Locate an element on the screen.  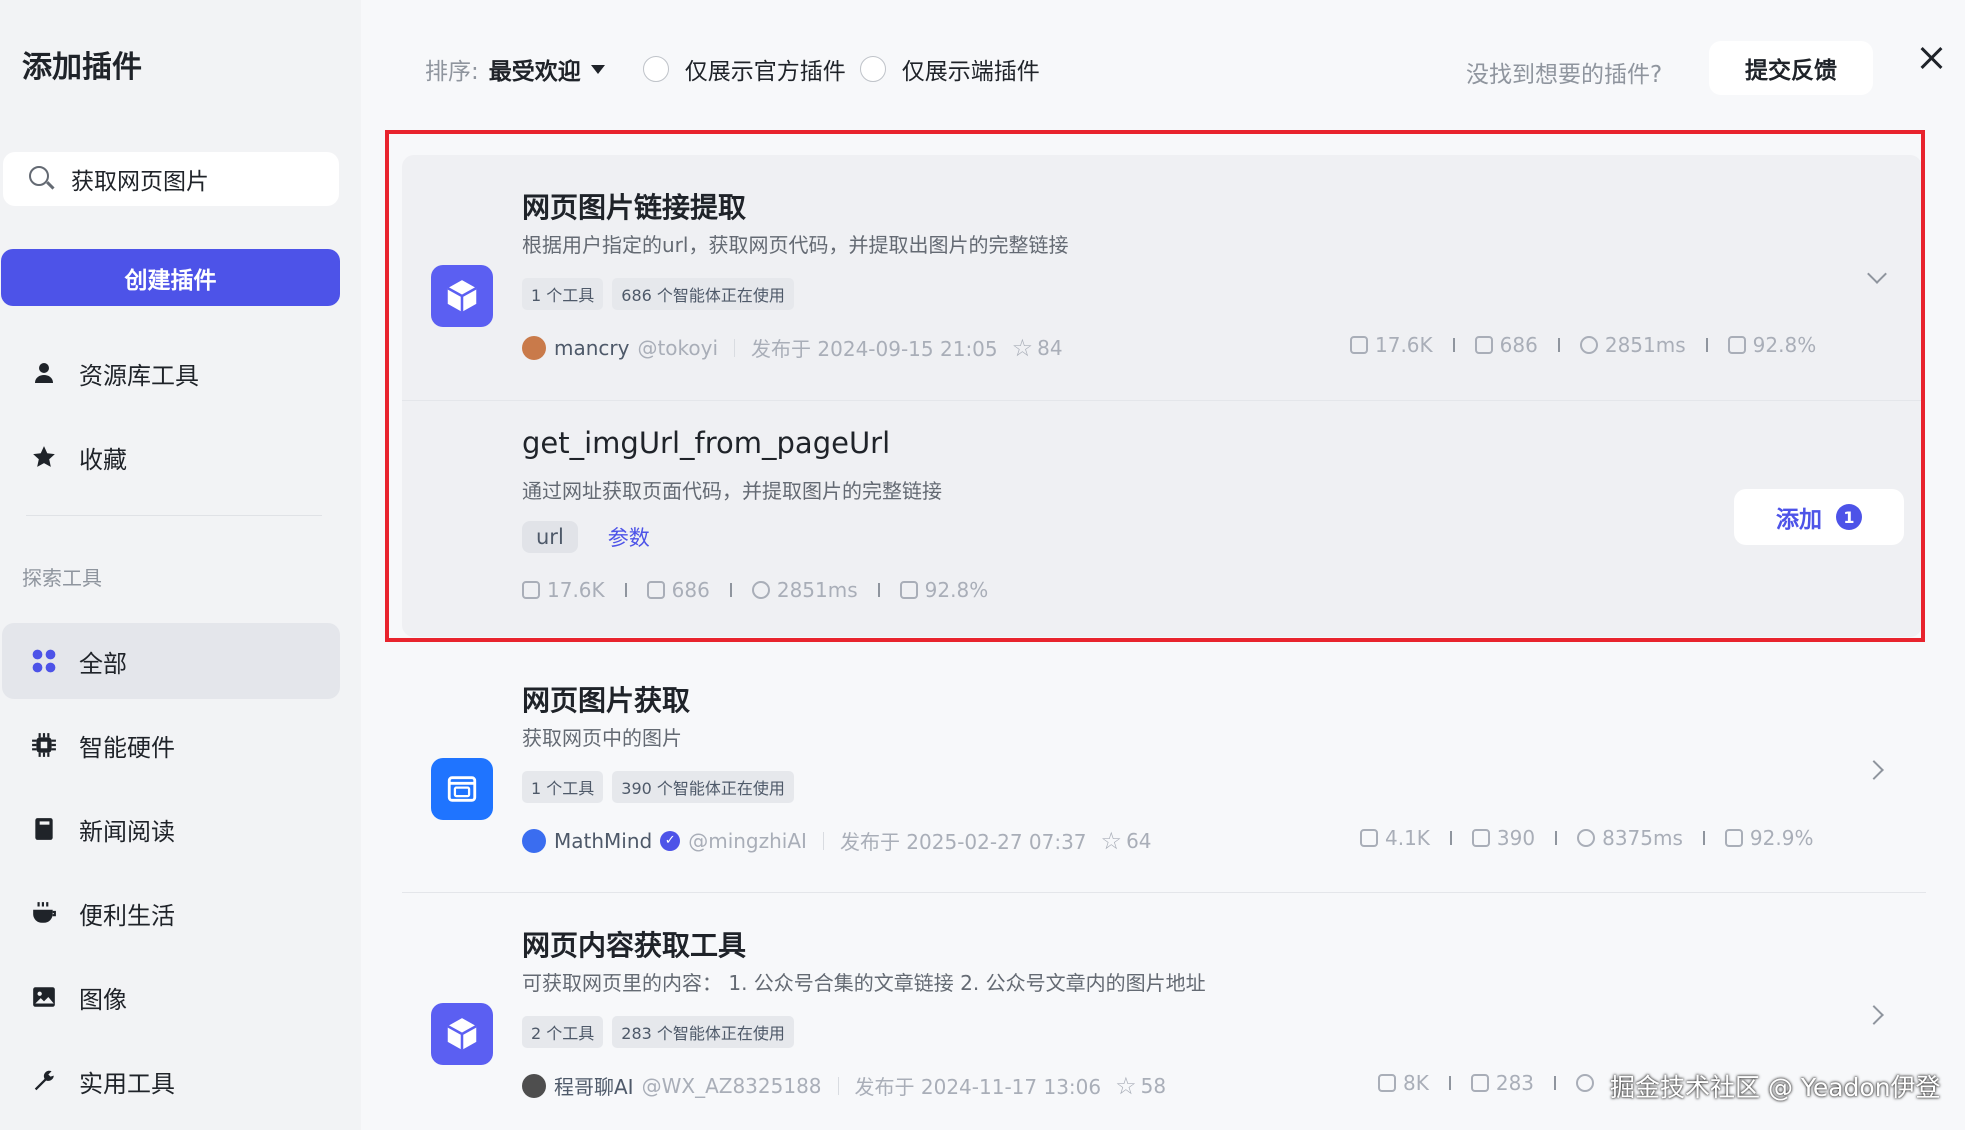
calls-count: 4.1K is located at coordinates (1407, 838).